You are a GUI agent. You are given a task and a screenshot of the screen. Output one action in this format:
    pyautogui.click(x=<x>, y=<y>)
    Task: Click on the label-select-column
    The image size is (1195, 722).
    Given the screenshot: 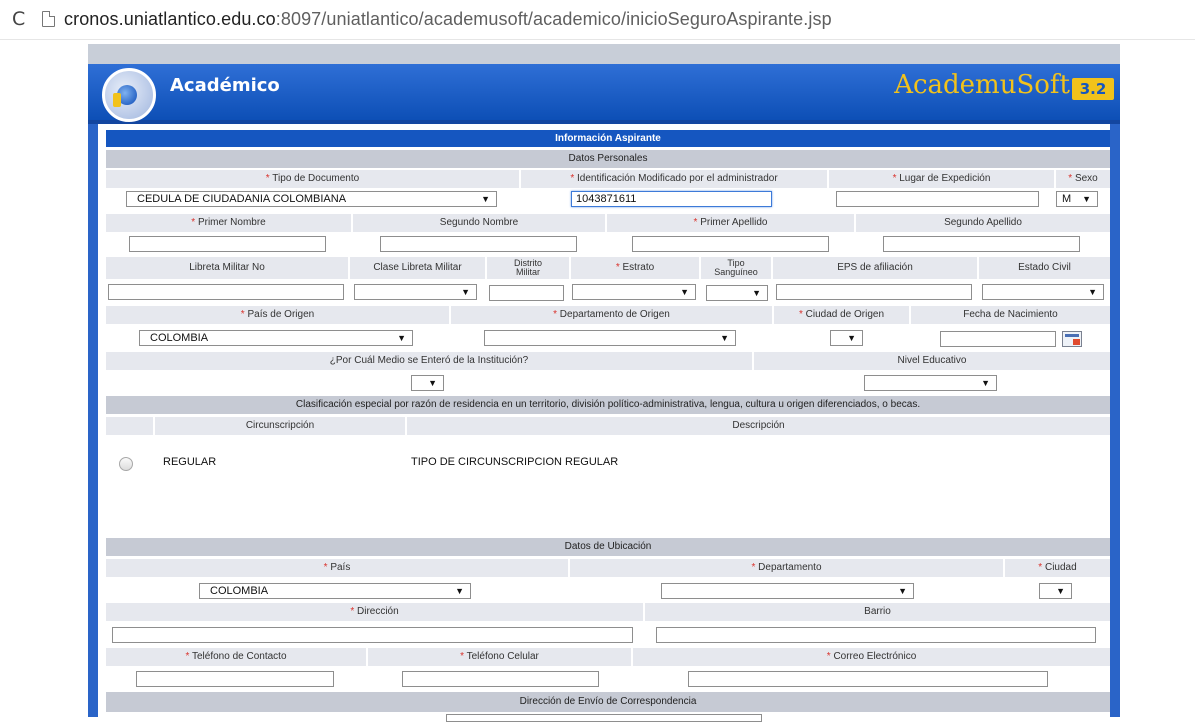 What is the action you would take?
    pyautogui.click(x=129, y=426)
    